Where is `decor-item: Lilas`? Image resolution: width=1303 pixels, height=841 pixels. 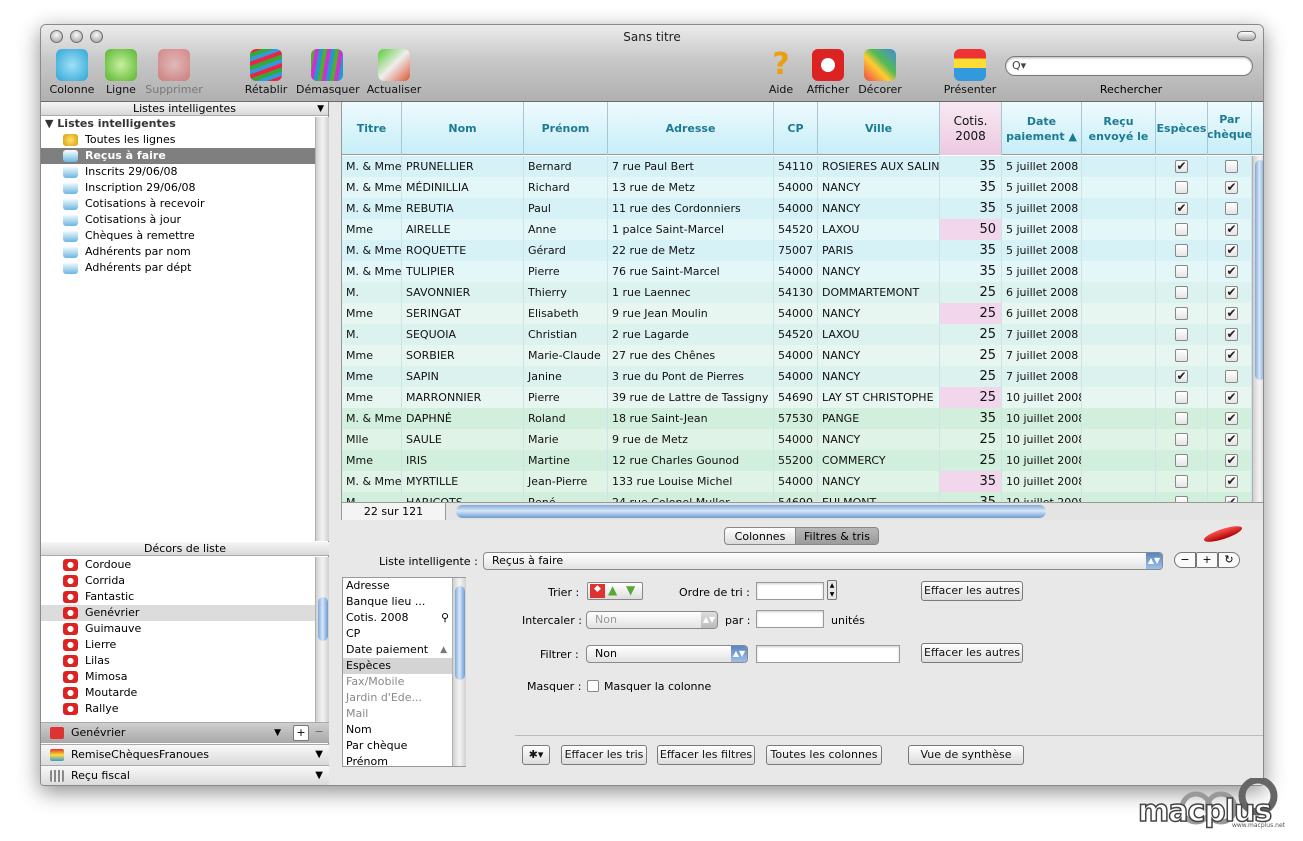
decor-item: Lilas is located at coordinates (178, 661).